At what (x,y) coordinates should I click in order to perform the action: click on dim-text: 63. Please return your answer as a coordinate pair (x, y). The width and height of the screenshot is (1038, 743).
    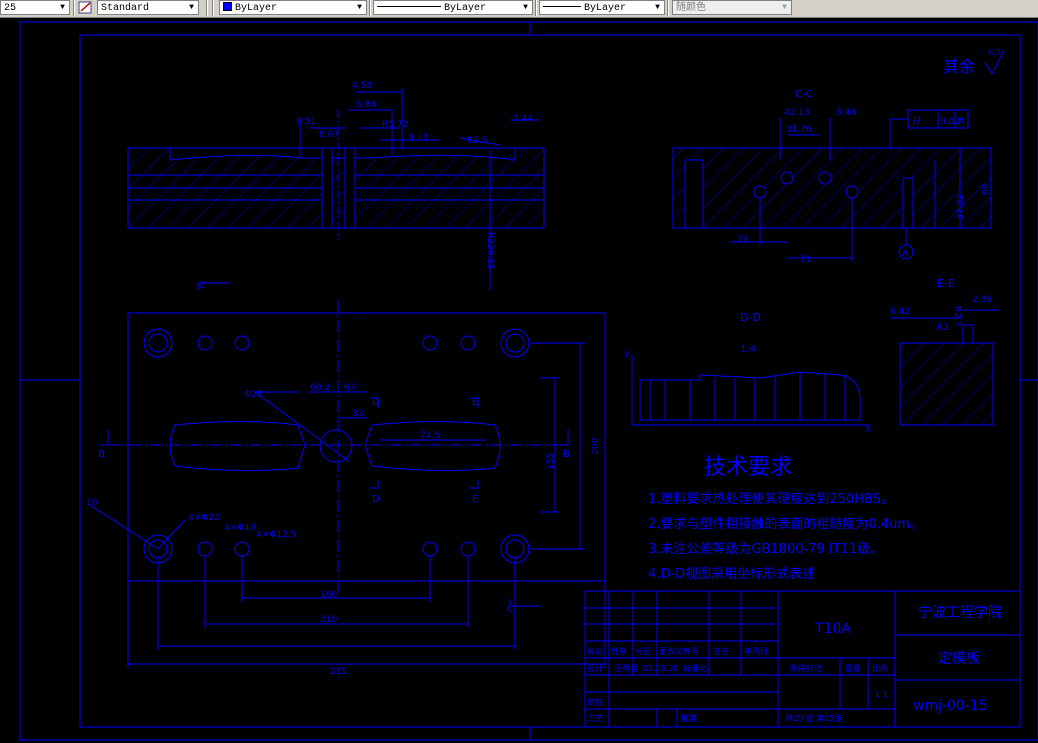
    Looking at the image, I should click on (349, 388).